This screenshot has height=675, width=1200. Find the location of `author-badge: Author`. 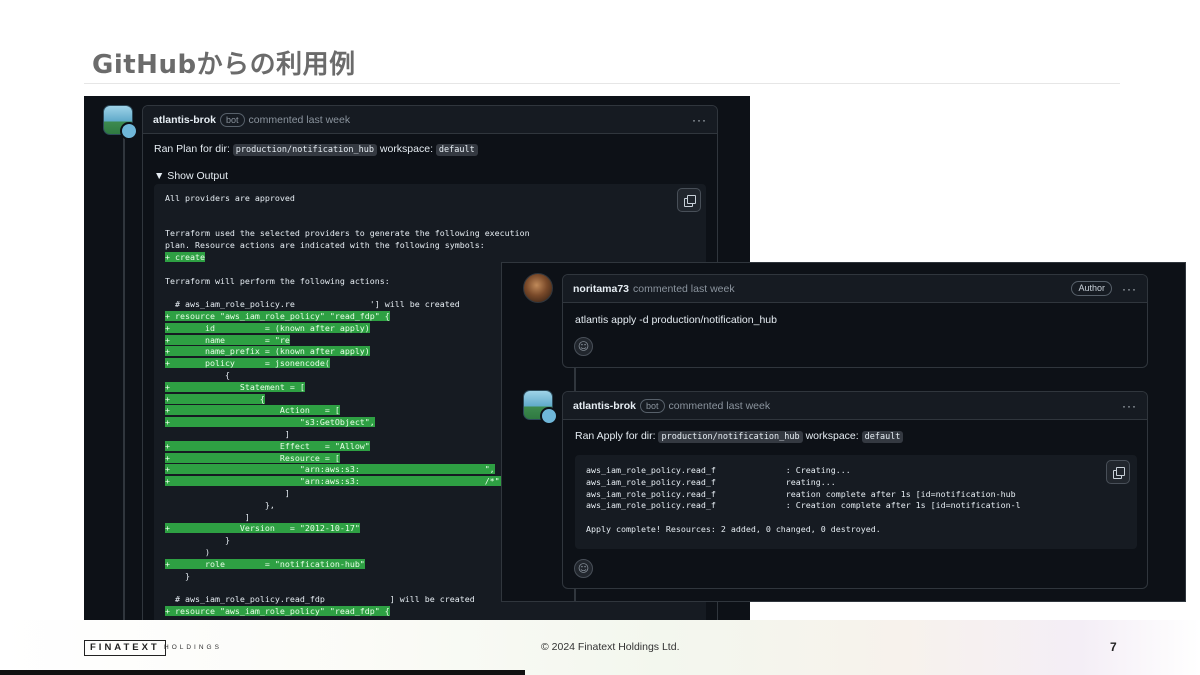

author-badge: Author is located at coordinates (1091, 288).